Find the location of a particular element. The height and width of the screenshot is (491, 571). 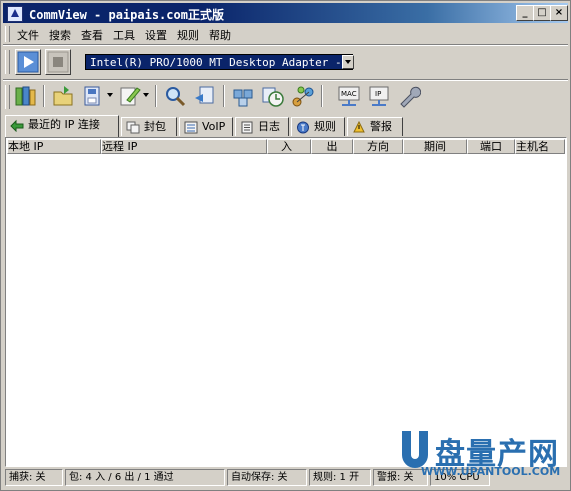

watermark: 盘量产网 WWW.UPANTOOL.COM is located at coordinates (480, 457).